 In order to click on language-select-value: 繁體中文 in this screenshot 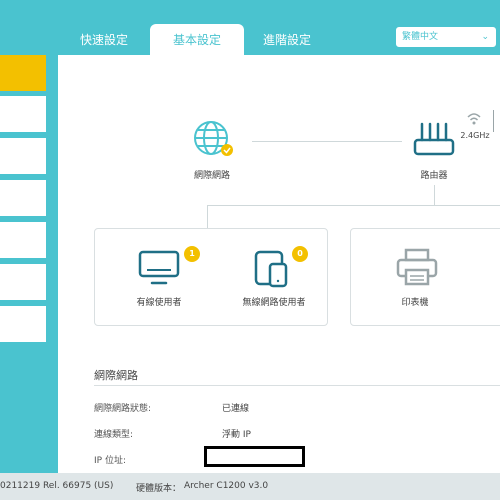, I will do `click(420, 37)`.